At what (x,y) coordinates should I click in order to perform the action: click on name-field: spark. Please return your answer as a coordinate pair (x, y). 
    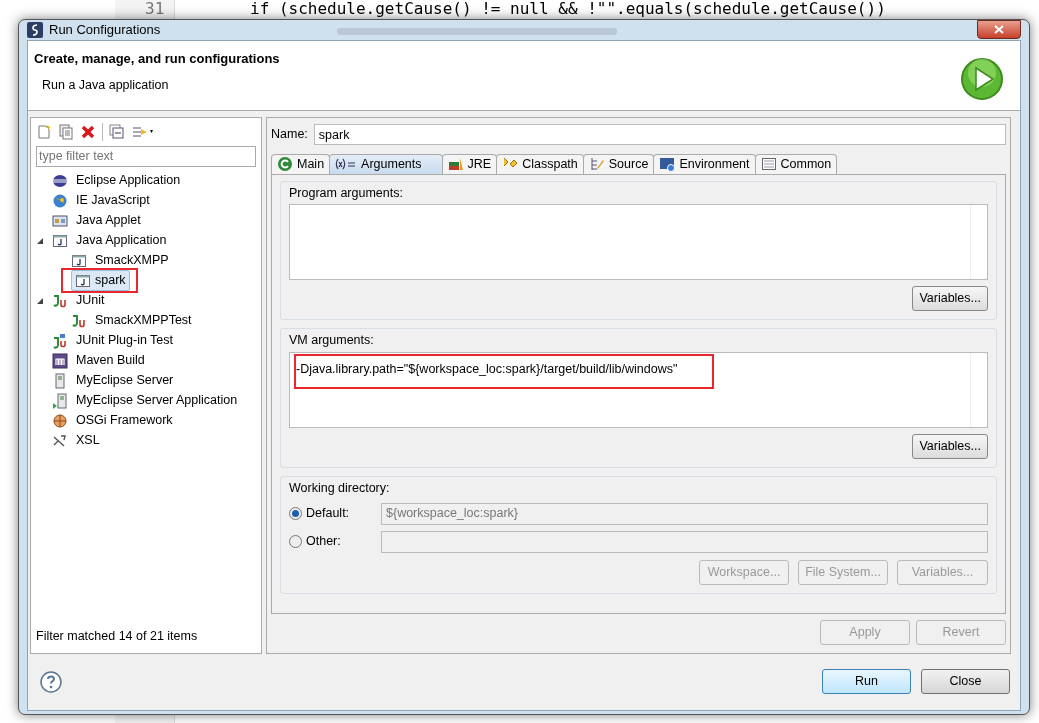
    Looking at the image, I should click on (659, 134).